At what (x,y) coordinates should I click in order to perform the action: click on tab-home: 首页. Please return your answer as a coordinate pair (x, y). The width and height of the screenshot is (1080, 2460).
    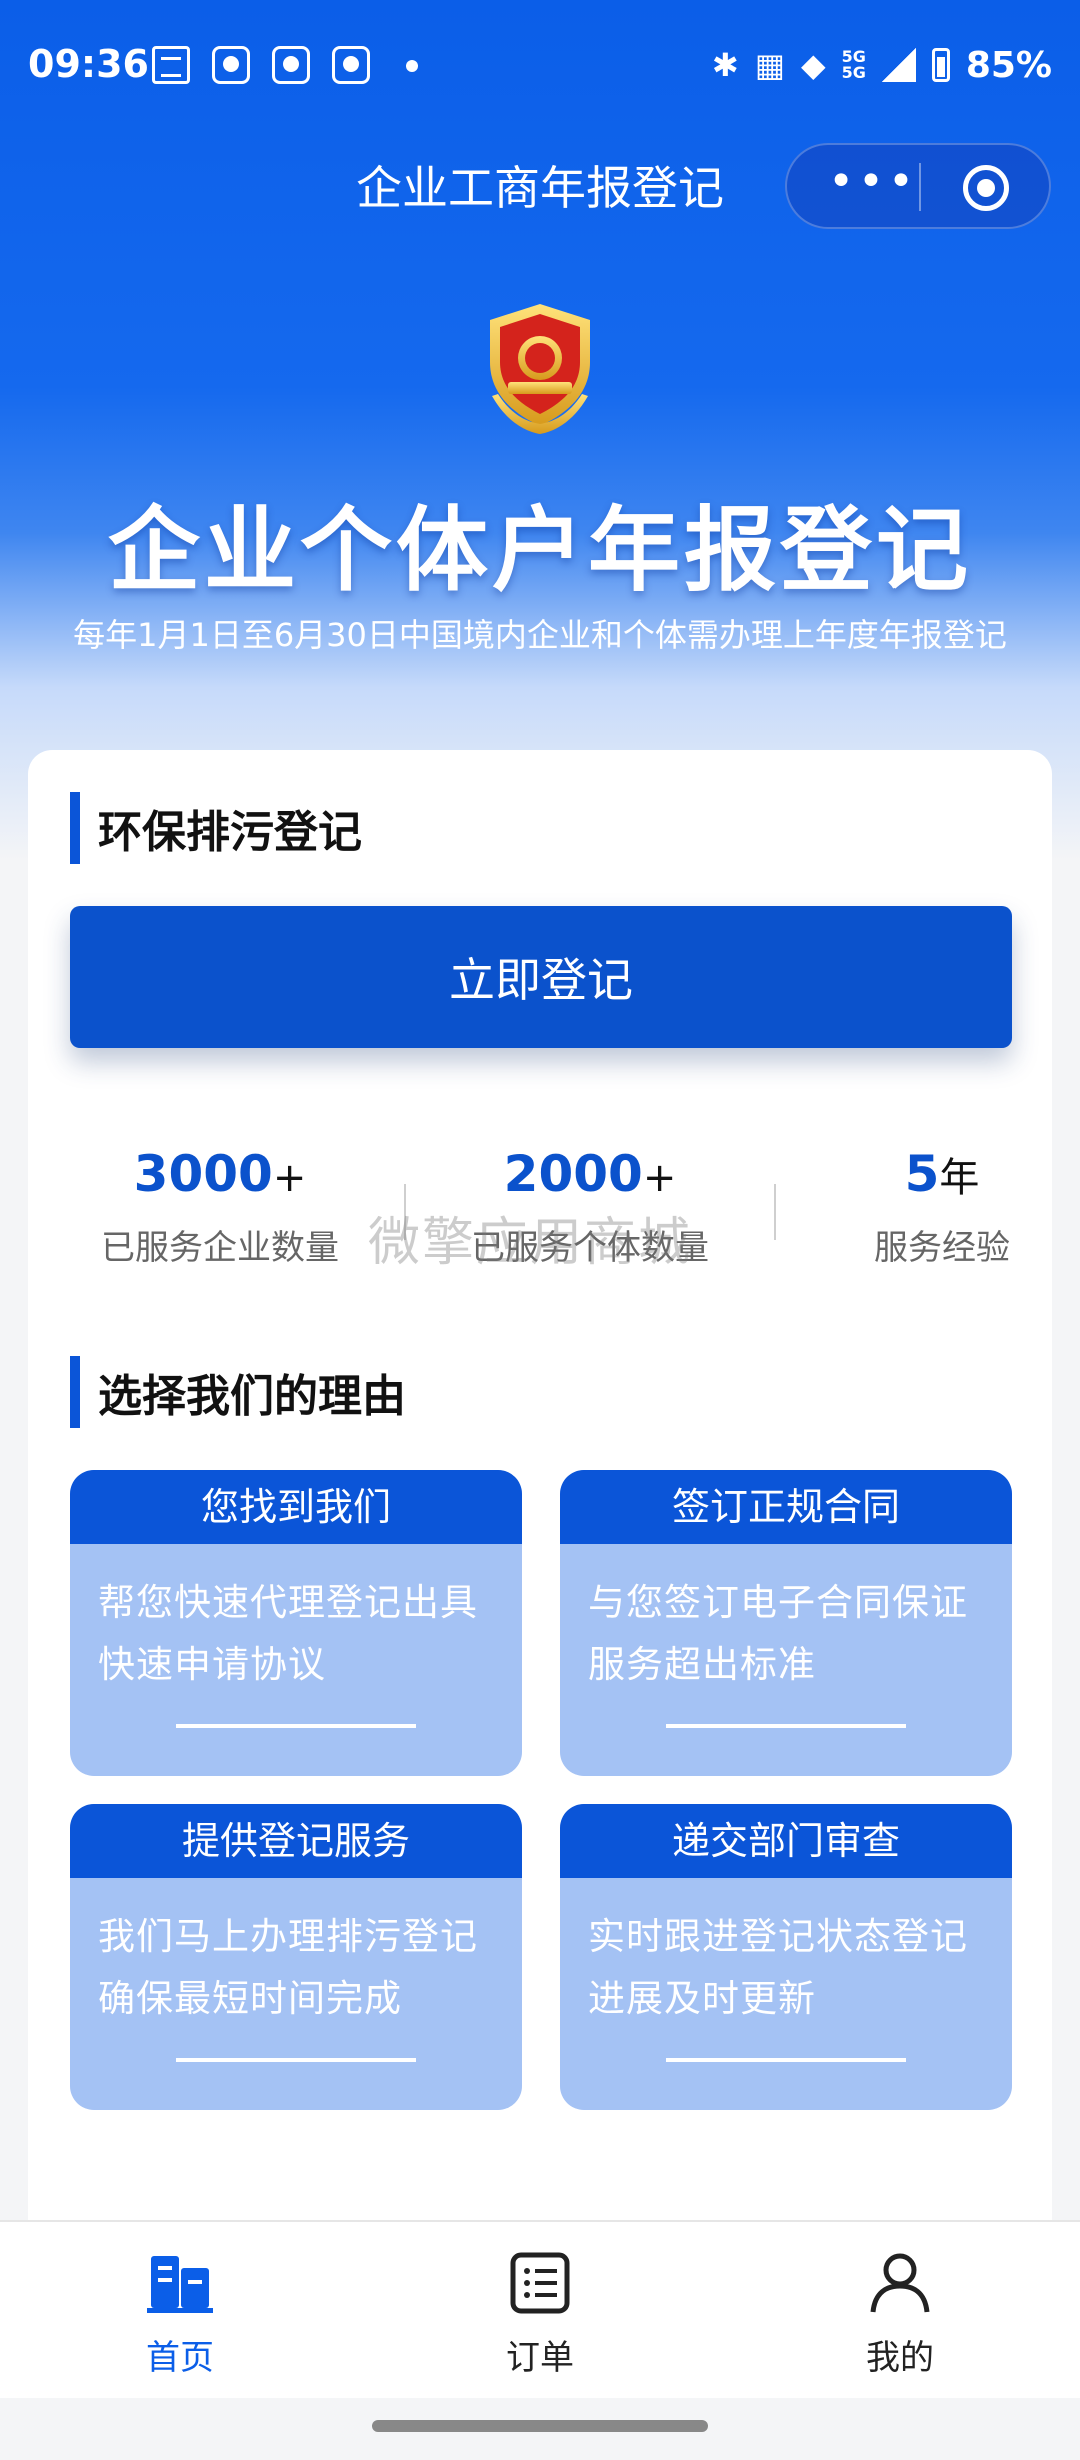
    Looking at the image, I should click on (180, 2315).